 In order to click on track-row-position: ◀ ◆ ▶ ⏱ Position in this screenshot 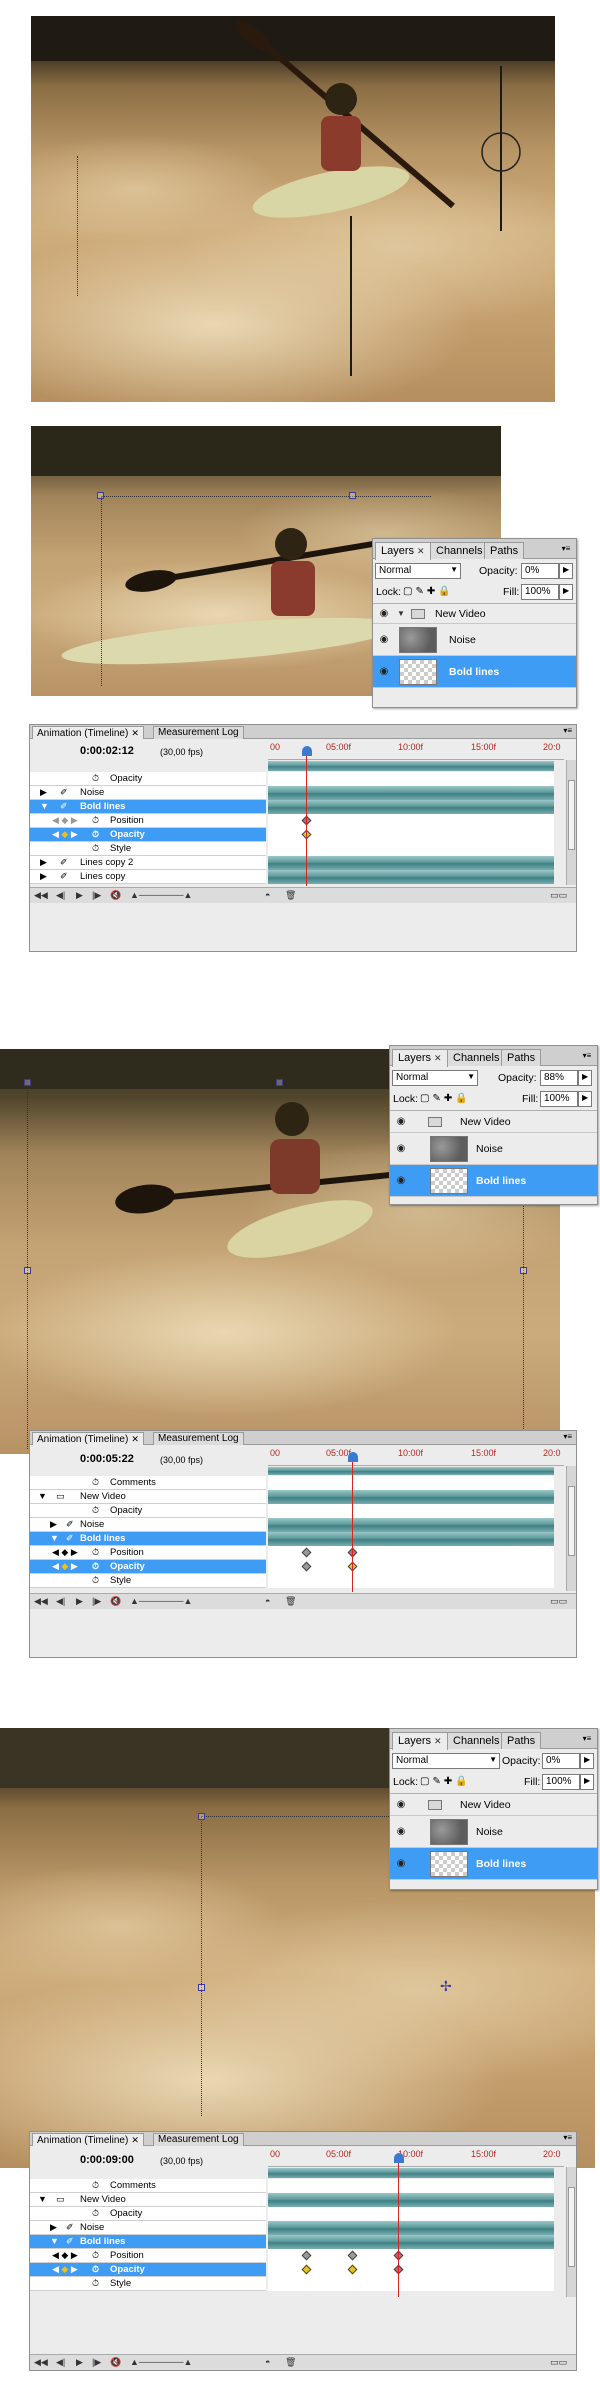, I will do `click(148, 2256)`.